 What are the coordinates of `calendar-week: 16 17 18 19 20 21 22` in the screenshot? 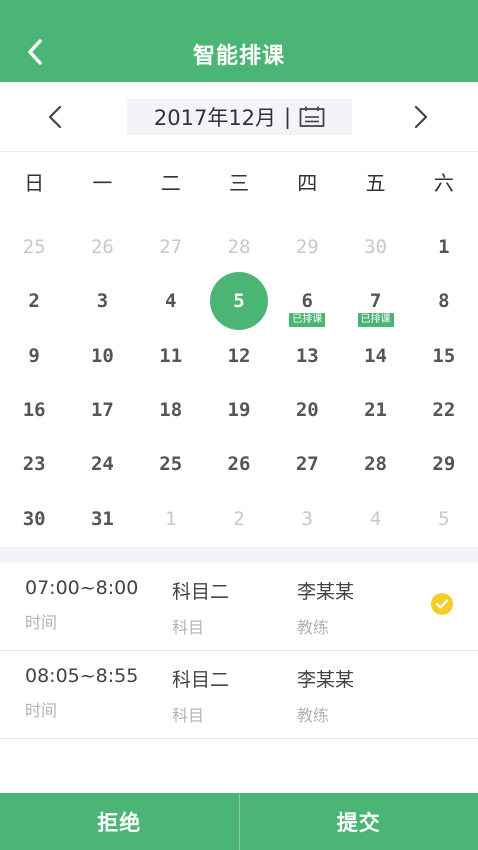 It's located at (239, 410).